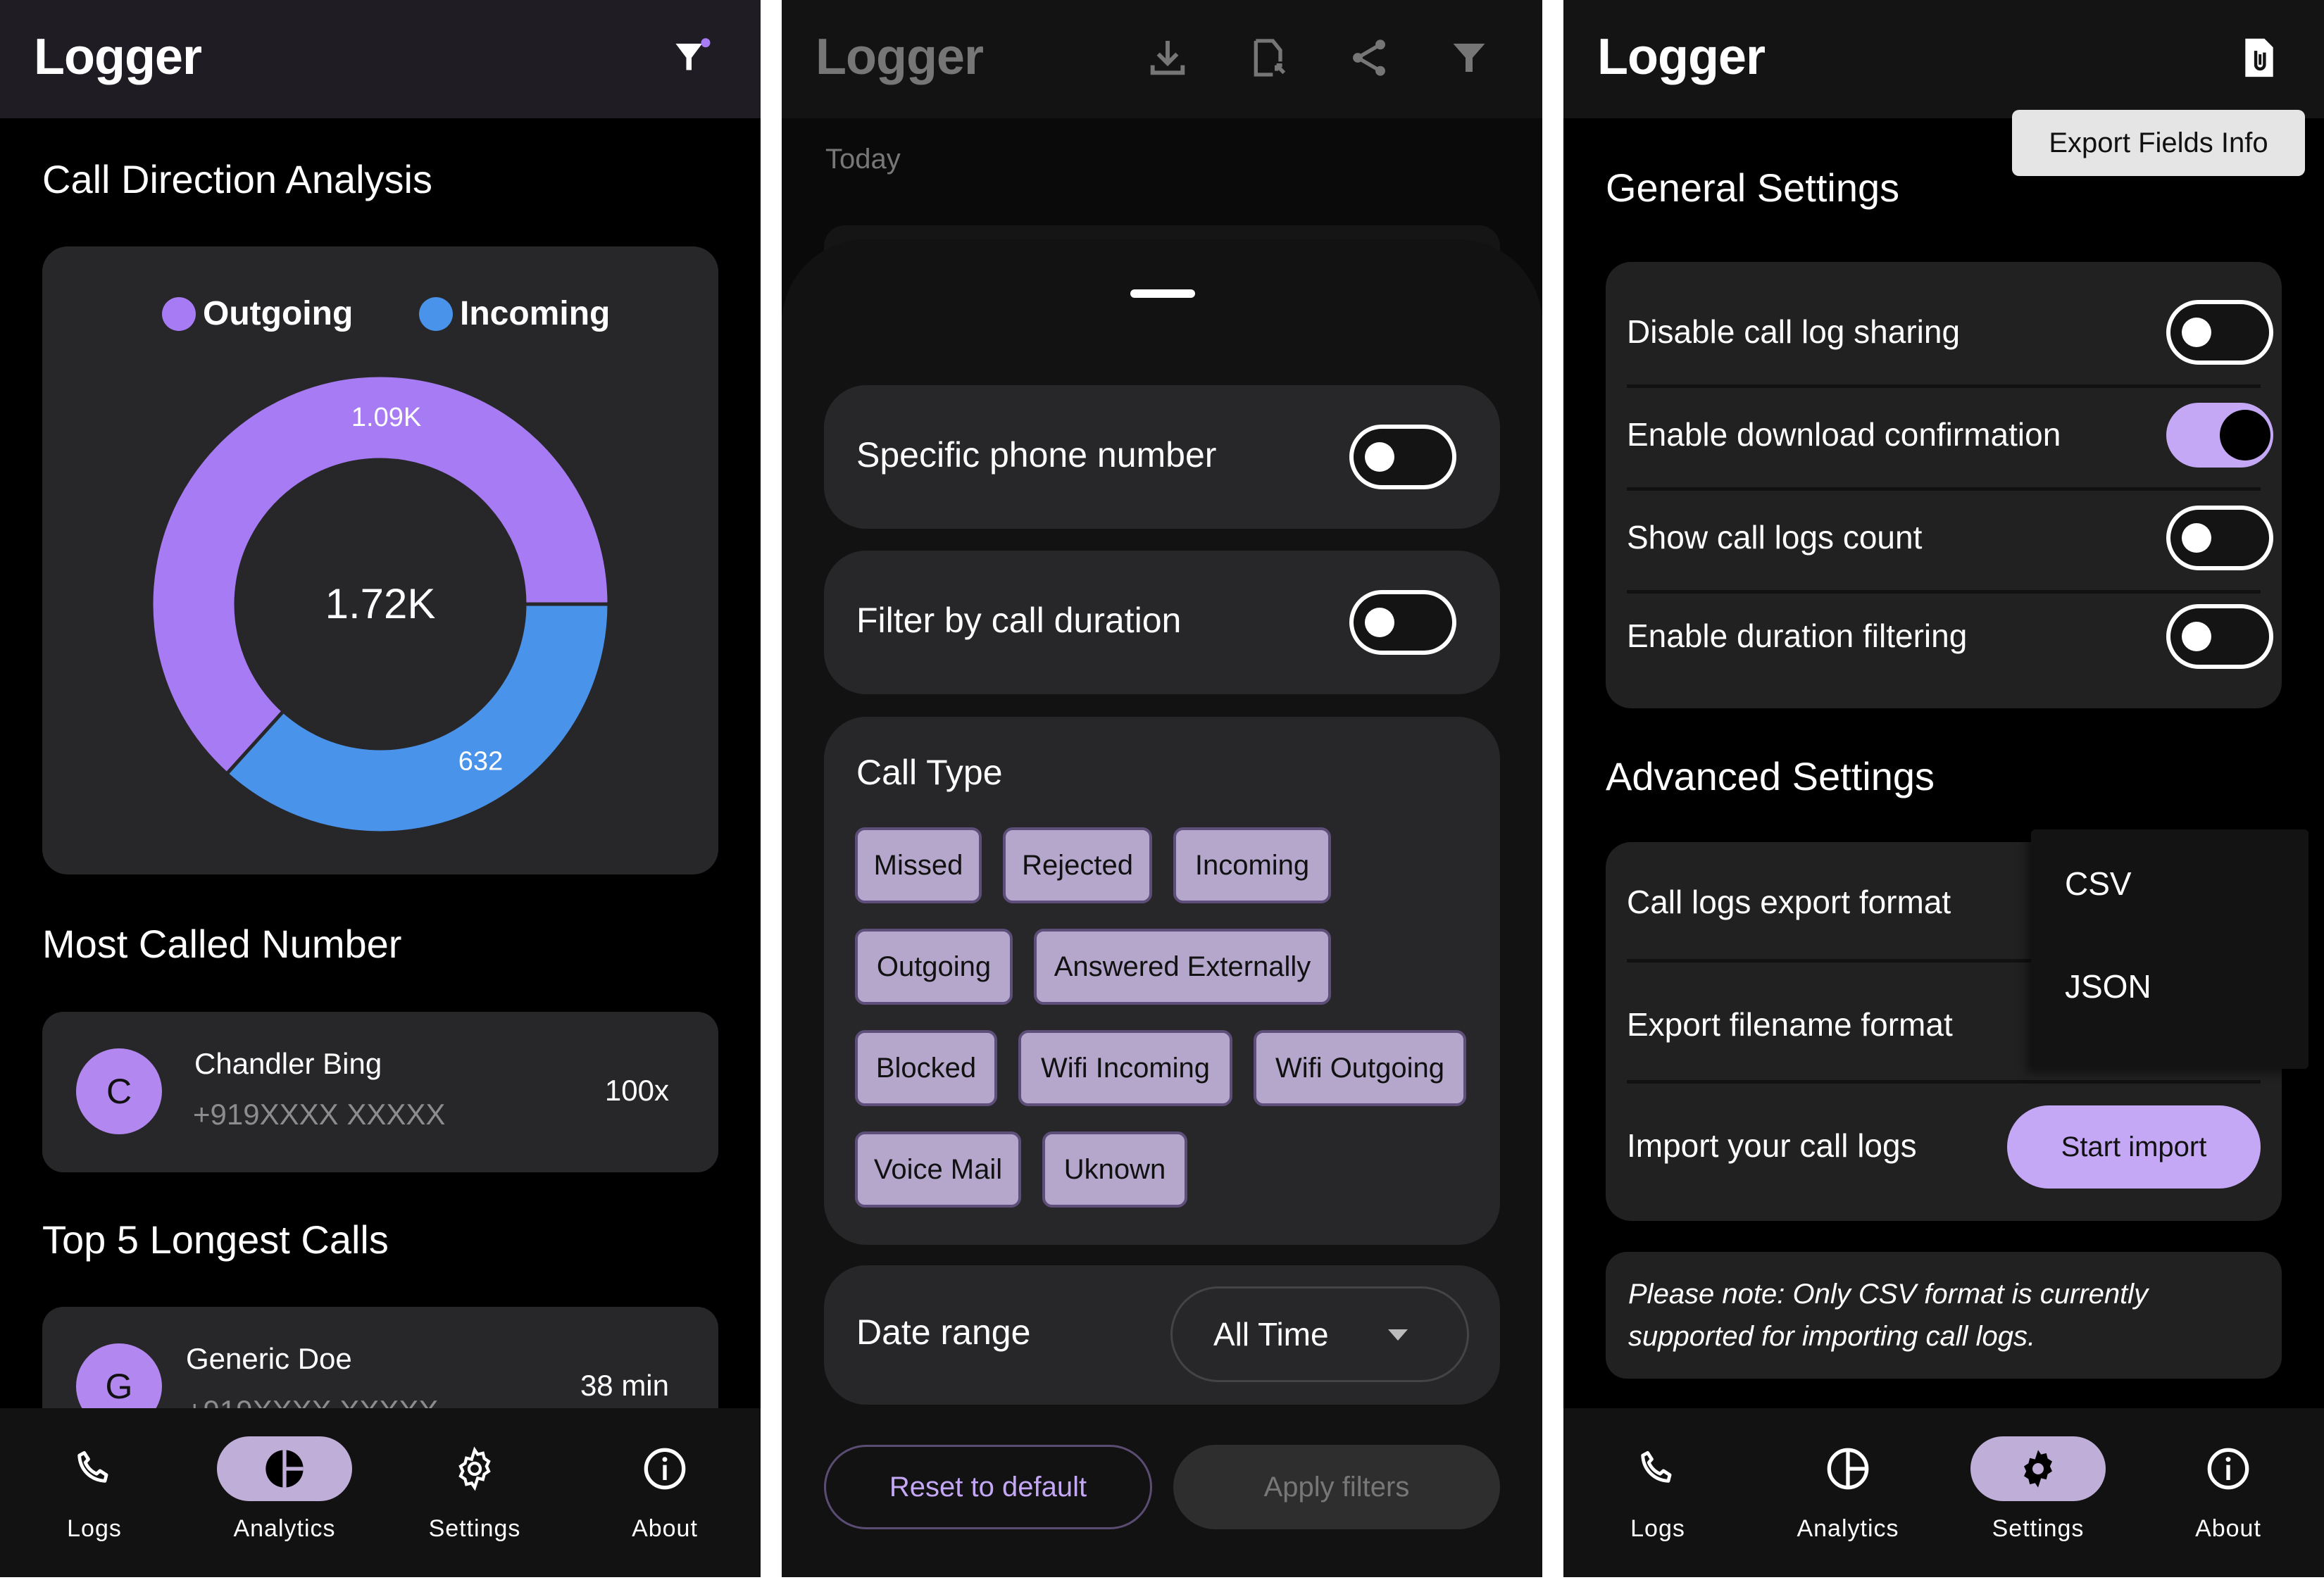 Image resolution: width=2324 pixels, height=1580 pixels. Describe the element at coordinates (418, 718) in the screenshot. I see `donut-slice-incoming` at that location.